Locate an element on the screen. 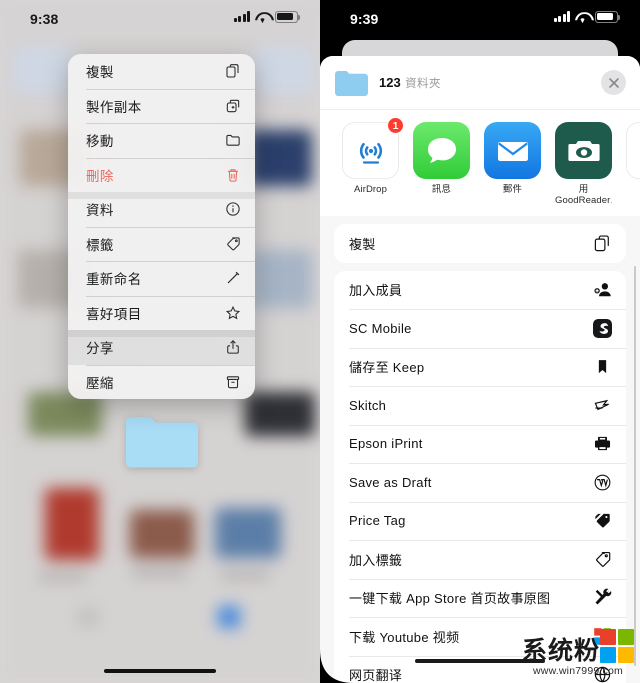 The width and height of the screenshot is (640, 683). sc-mobile-app-icon is located at coordinates (602, 328).